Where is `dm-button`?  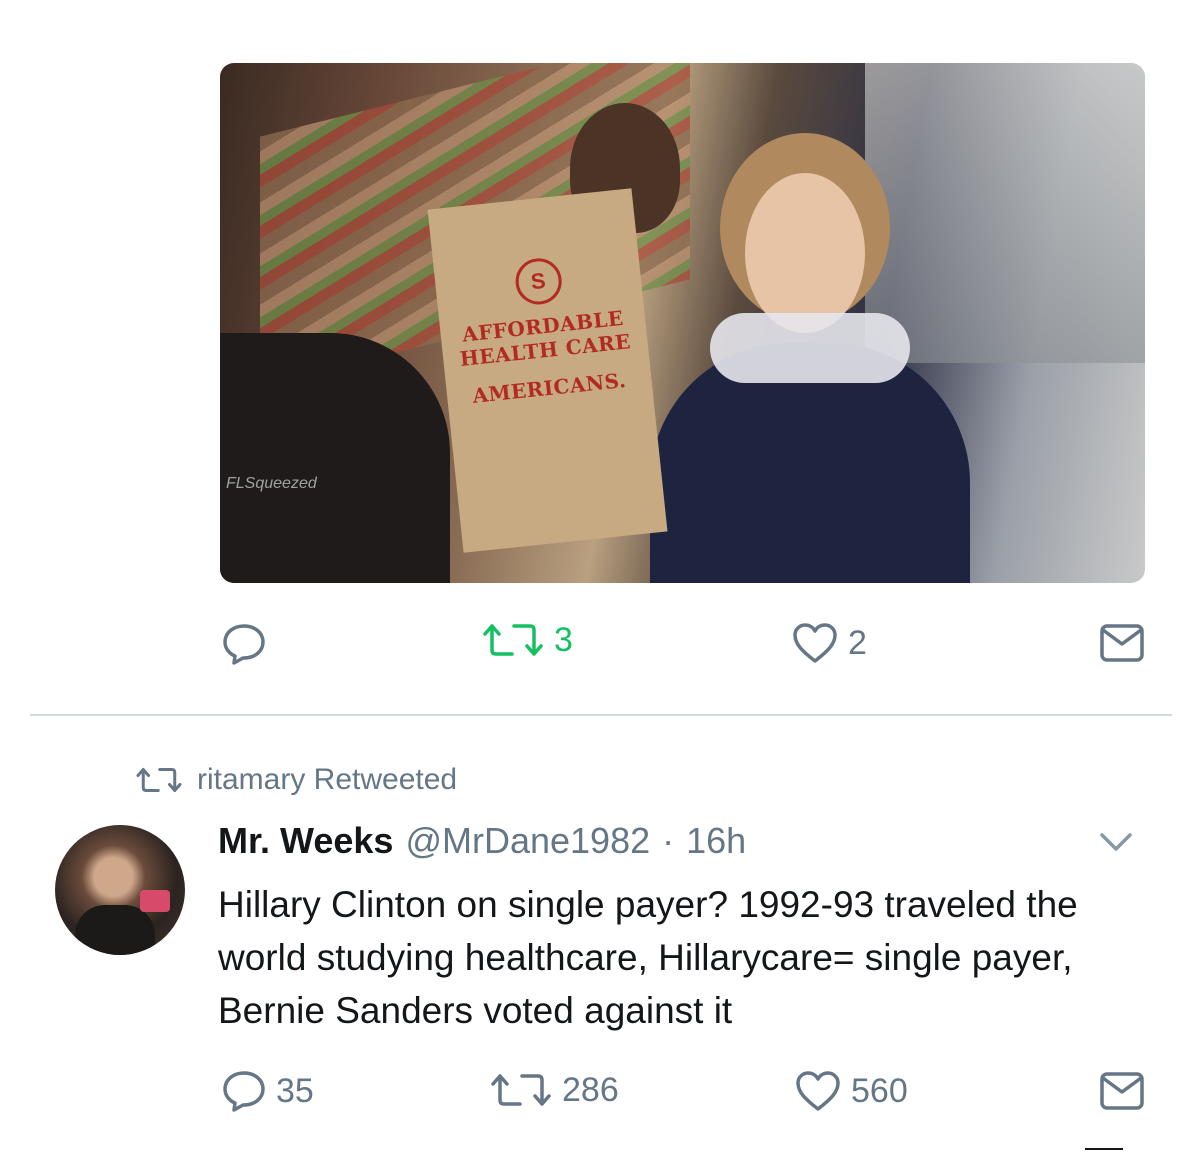 dm-button is located at coordinates (1122, 643).